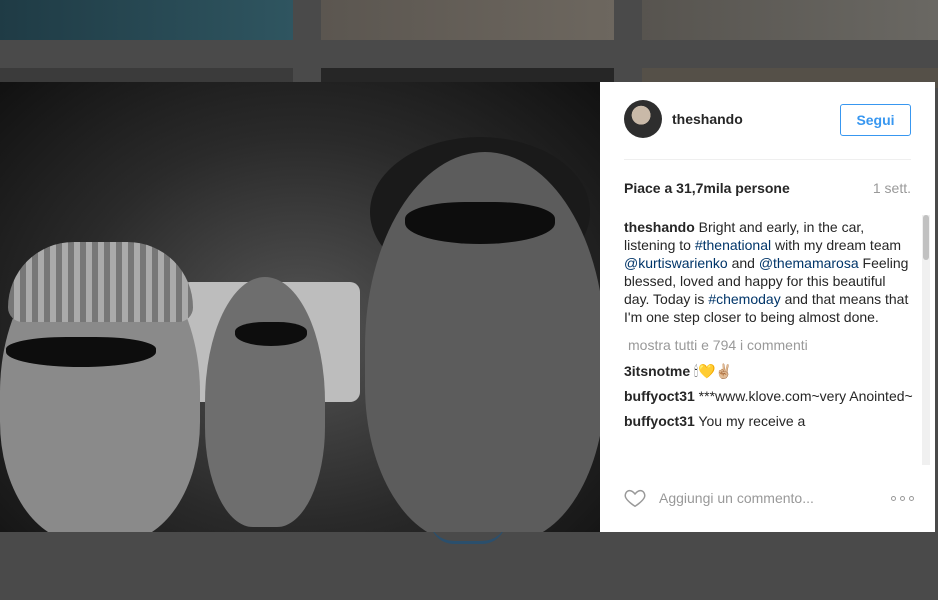 The image size is (938, 600). I want to click on person-middle, so click(265, 402).